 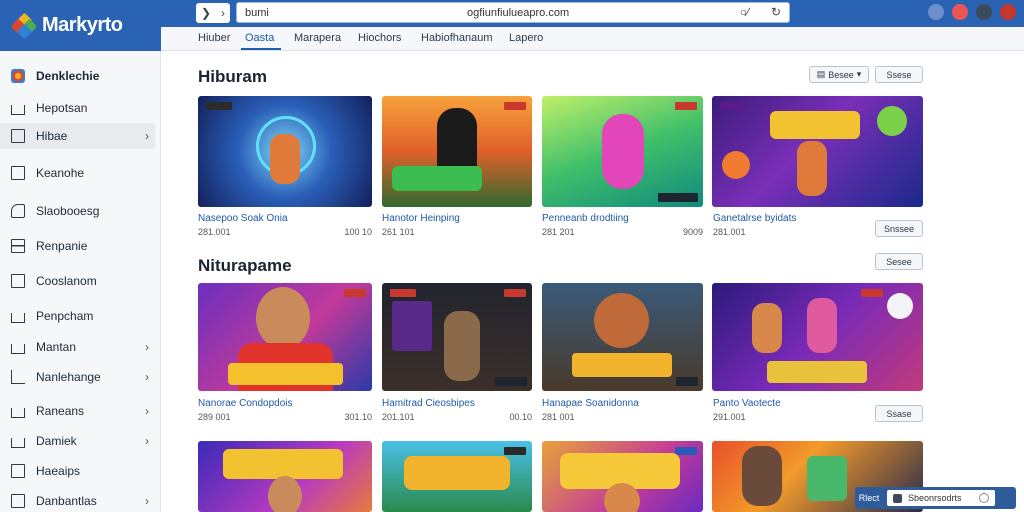 I want to click on notification-icon, so click(x=960, y=12).